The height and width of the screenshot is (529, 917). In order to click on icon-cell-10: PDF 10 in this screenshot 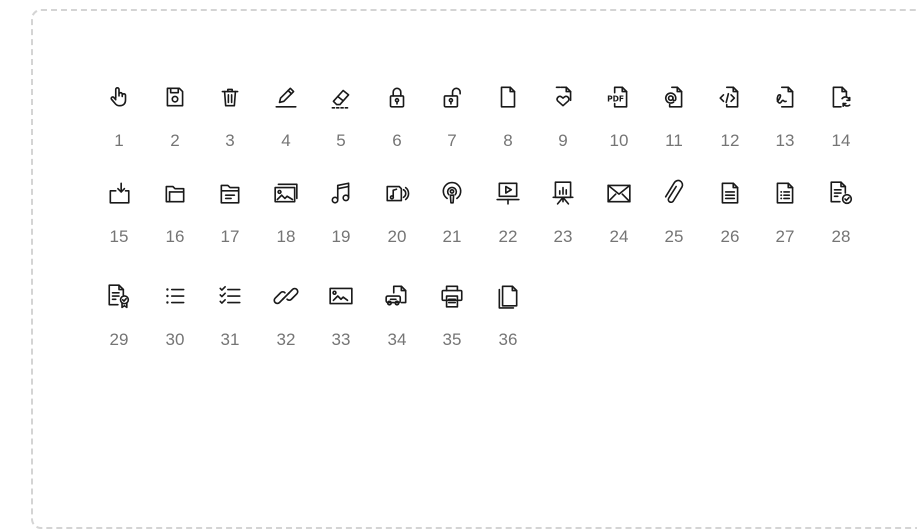, I will do `click(619, 124)`.